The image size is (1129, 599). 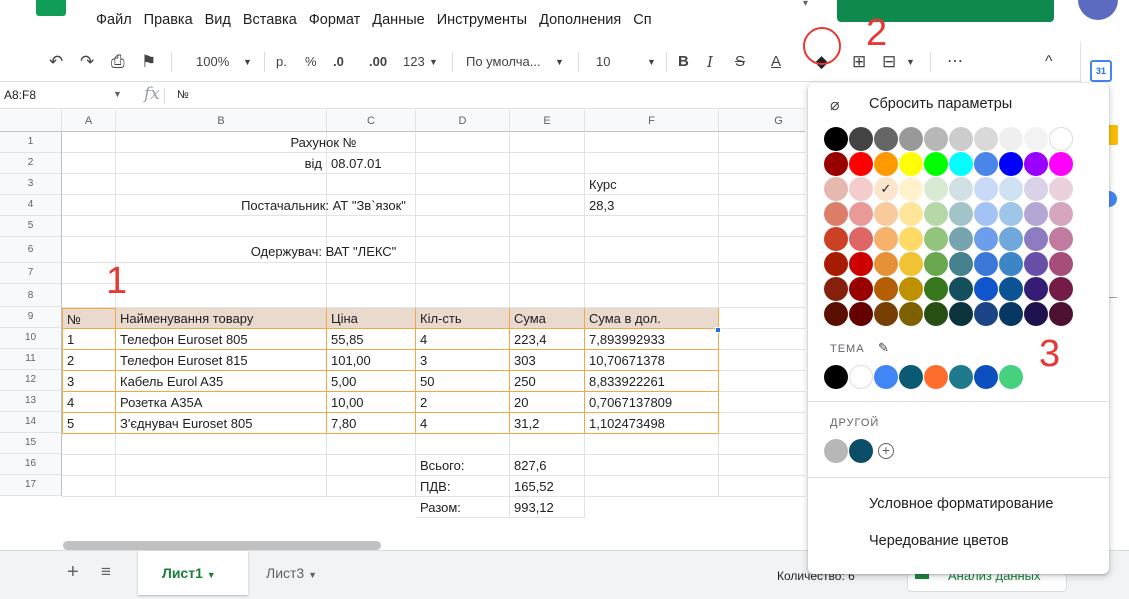 What do you see at coordinates (89, 402) in the screenshot?
I see `table-cell: 4` at bounding box center [89, 402].